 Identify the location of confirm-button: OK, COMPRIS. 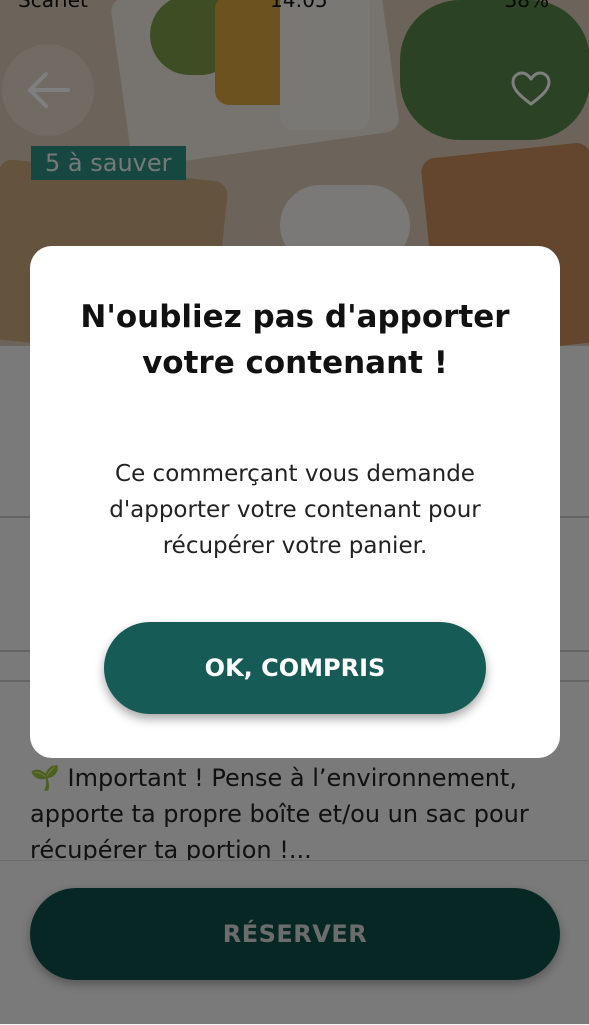
(295, 668).